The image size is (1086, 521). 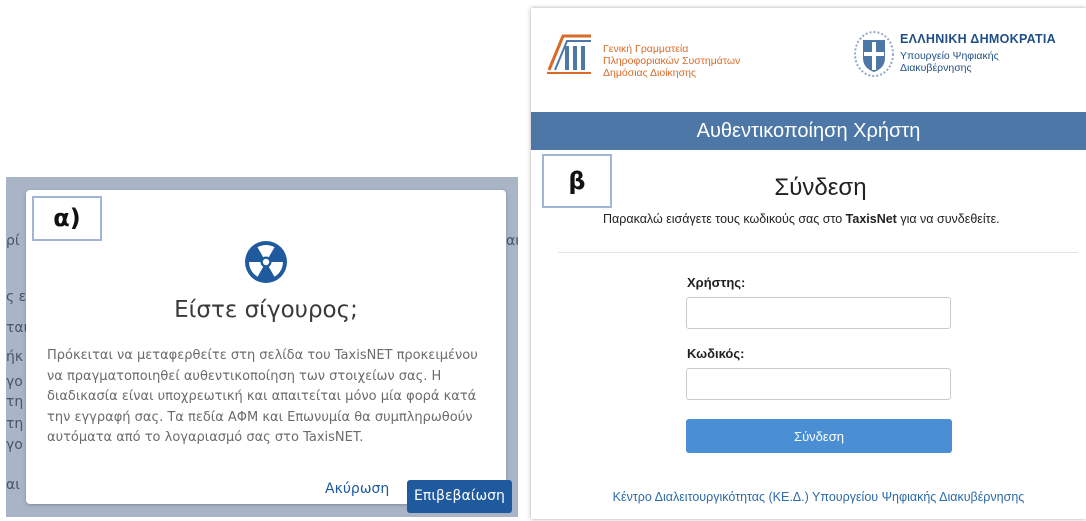 What do you see at coordinates (949, 56) in the screenshot?
I see `ministry-name-line: Υπουργείο Ψηφιακής` at bounding box center [949, 56].